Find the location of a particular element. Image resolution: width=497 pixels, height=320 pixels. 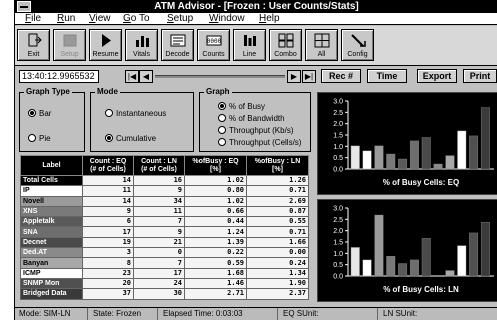

table-cell: 6 is located at coordinates (108, 222).